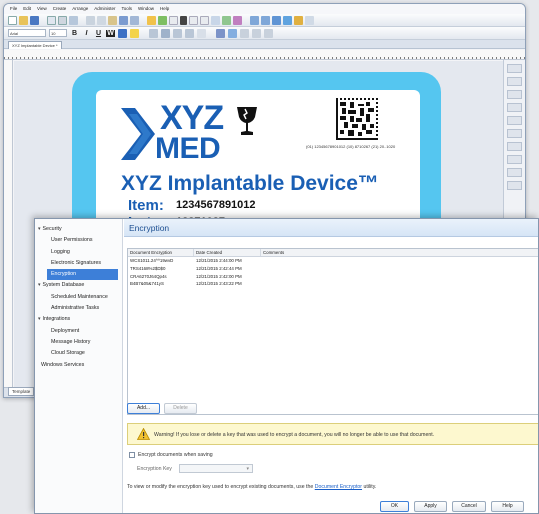  What do you see at coordinates (220, 33) in the screenshot?
I see `line-color-icon` at bounding box center [220, 33].